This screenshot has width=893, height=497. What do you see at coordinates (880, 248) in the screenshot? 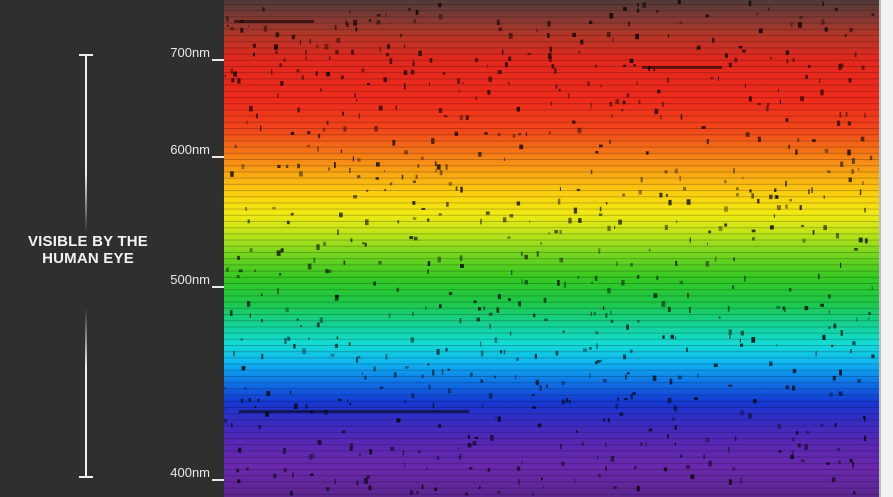
I see `right-edge-border` at bounding box center [880, 248].